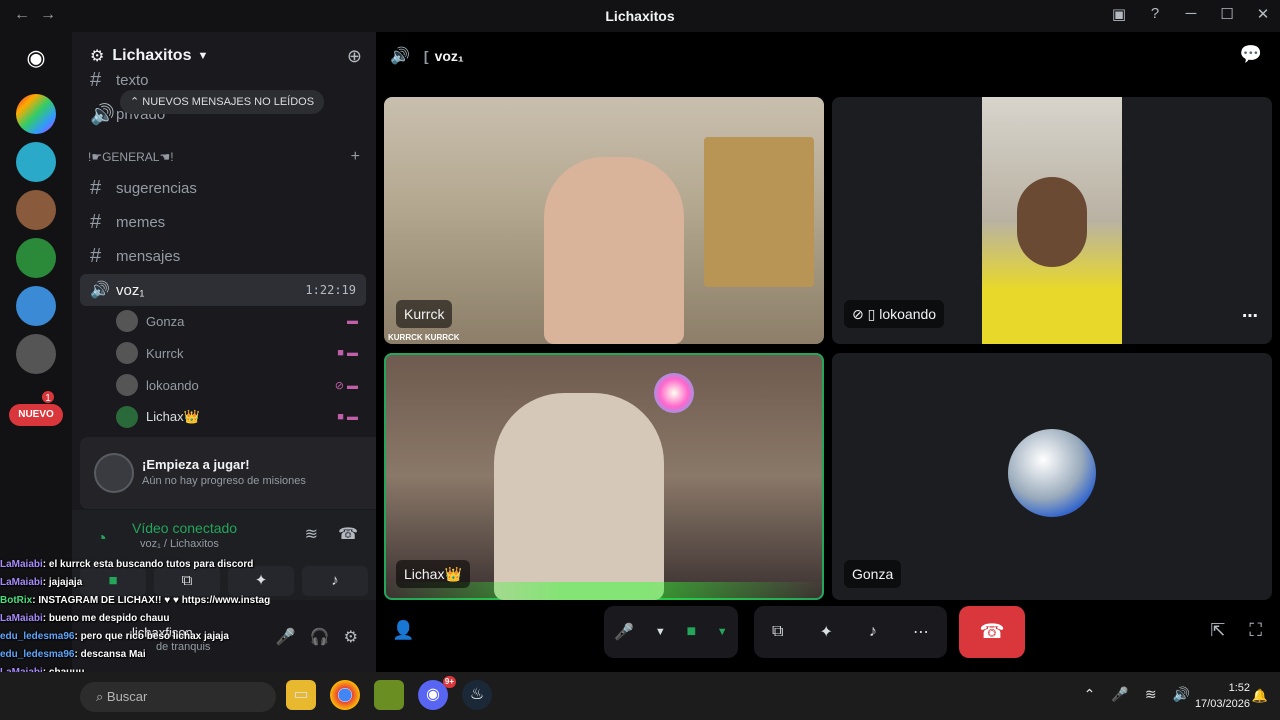 The height and width of the screenshot is (720, 1280). I want to click on tray-expand-icon: ⌃, so click(1090, 694).